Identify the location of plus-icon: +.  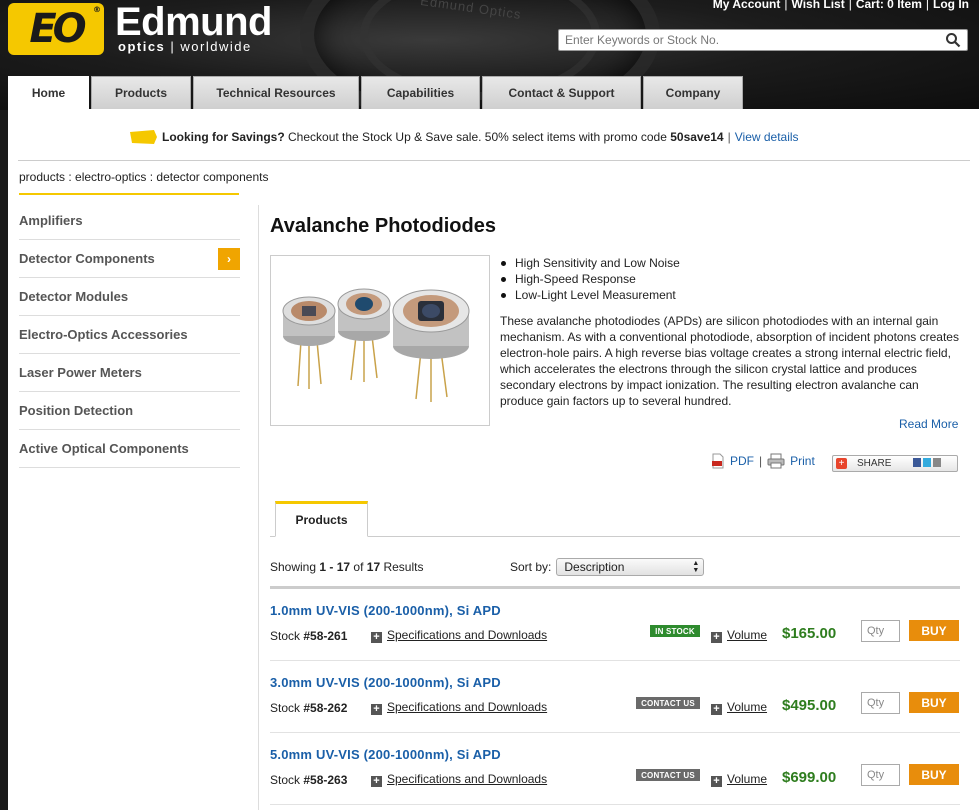
(841, 463).